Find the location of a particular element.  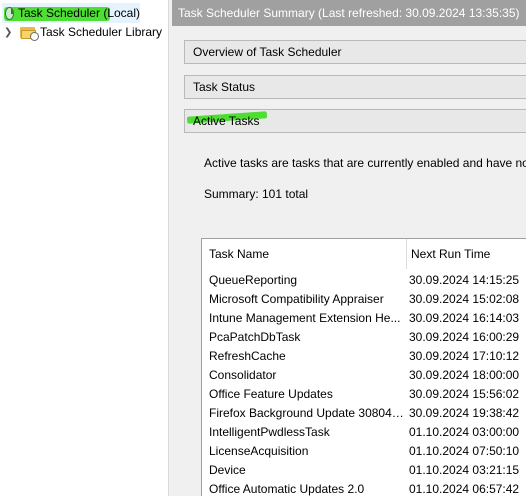

next-run-time-cell: 30.09.2024 16:14:03 is located at coordinates (464, 318).